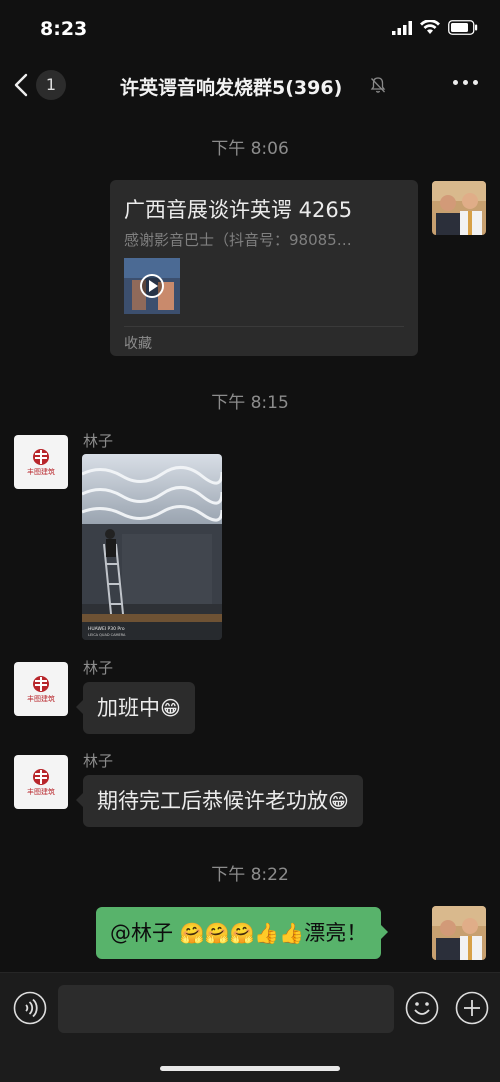 This screenshot has height=1082, width=500. What do you see at coordinates (250, 149) in the screenshot?
I see `timestamp: 下午 8:06` at bounding box center [250, 149].